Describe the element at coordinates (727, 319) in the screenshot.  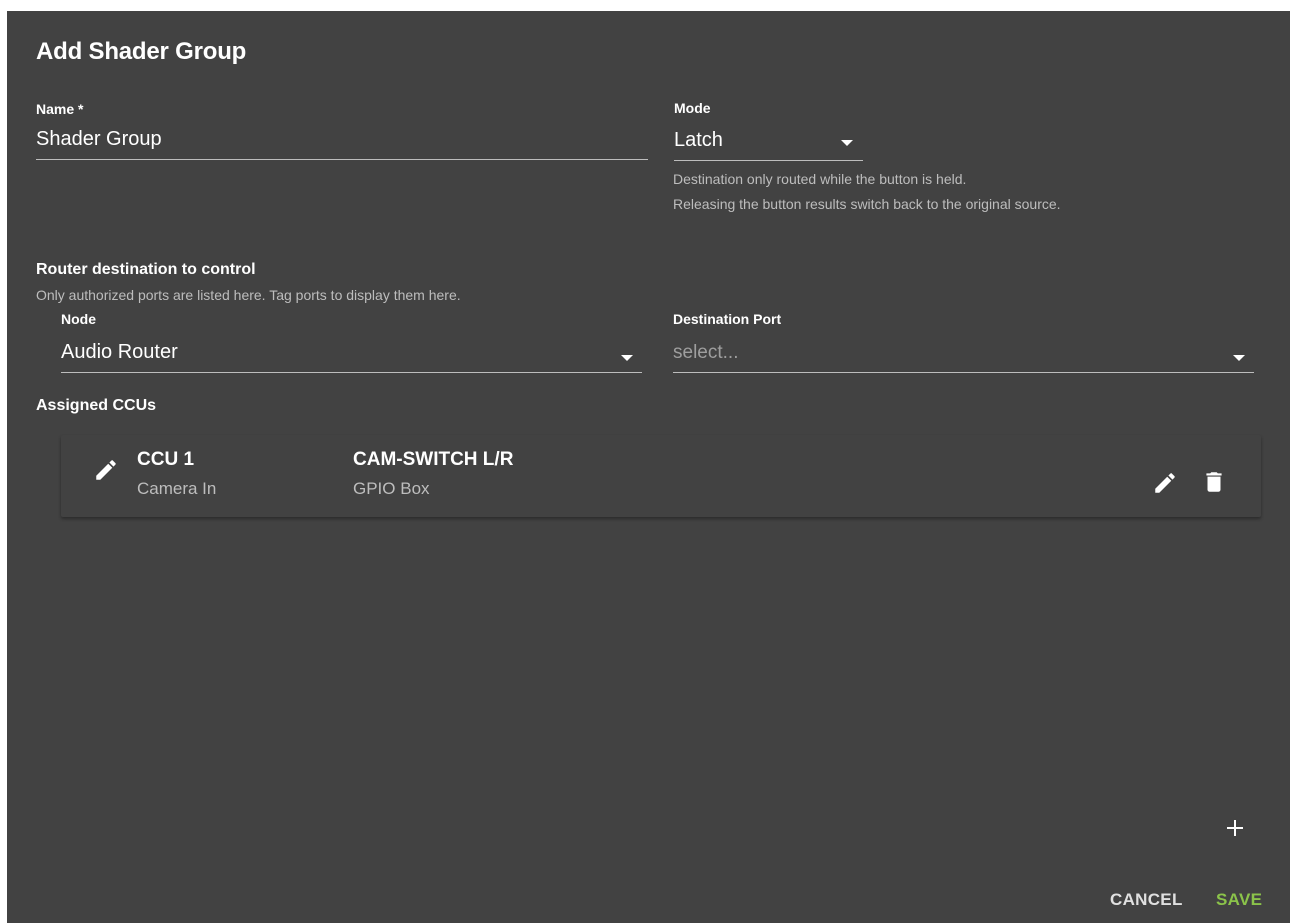
I see `destination-port-label: Destination Port` at that location.